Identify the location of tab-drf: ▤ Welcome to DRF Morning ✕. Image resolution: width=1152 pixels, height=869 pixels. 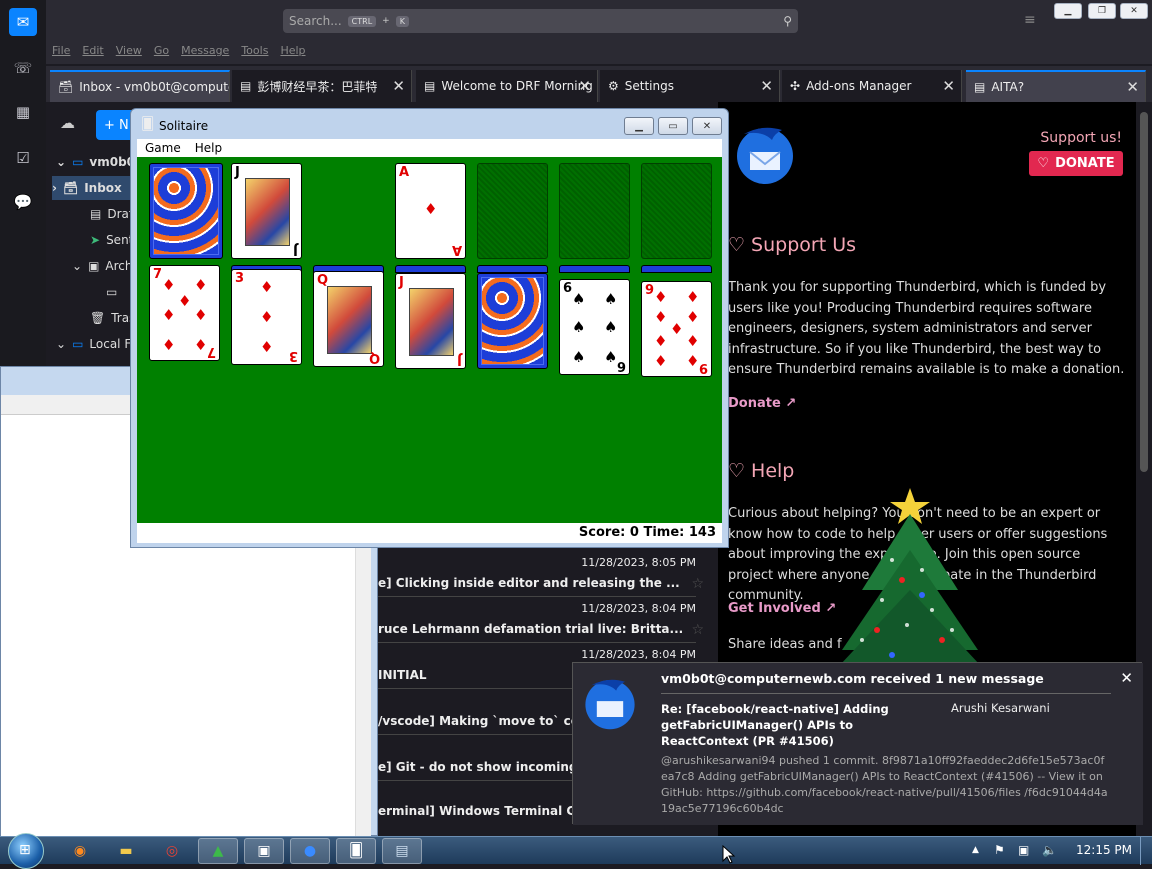
(507, 86).